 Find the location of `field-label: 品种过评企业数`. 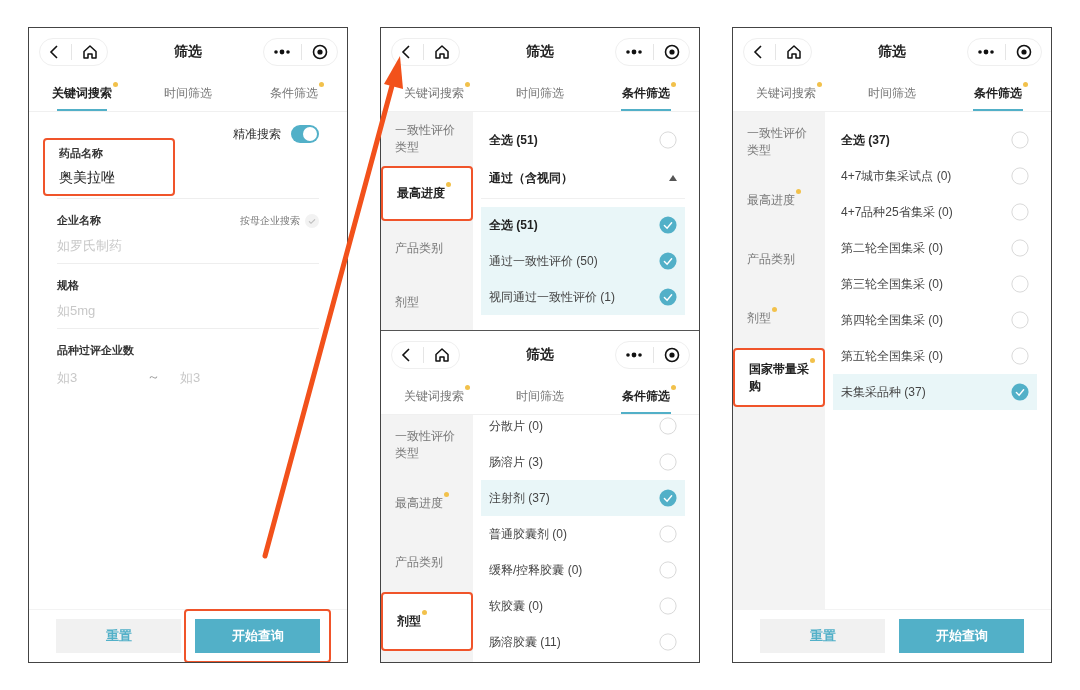

field-label: 品种过评企业数 is located at coordinates (96, 350).